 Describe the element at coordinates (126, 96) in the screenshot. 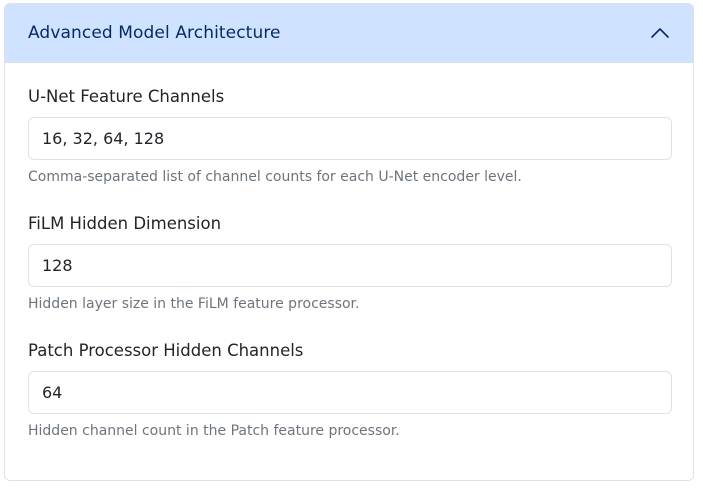

I see `unet-feature-channels-label: U-Net Feature Channels` at that location.